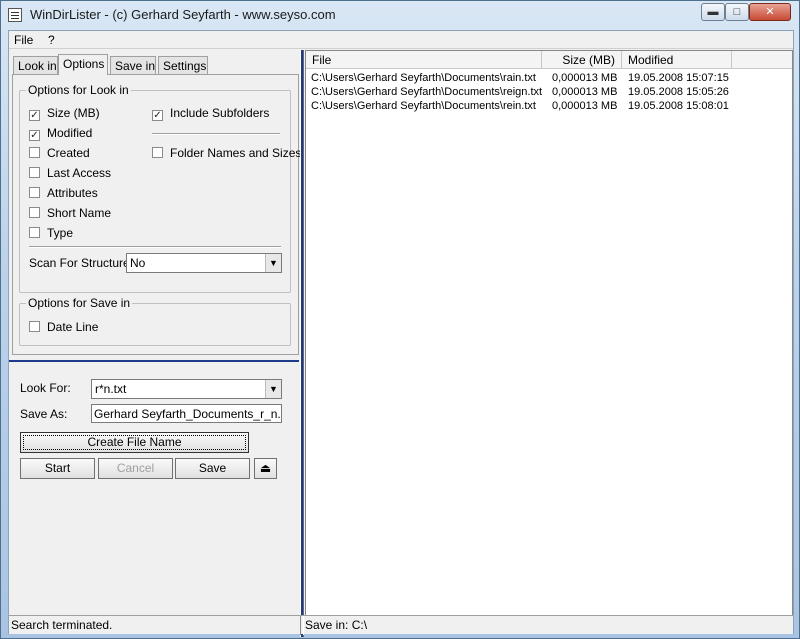 Image resolution: width=800 pixels, height=639 pixels. Describe the element at coordinates (713, 12) in the screenshot. I see `minimize-button: ▬` at that location.